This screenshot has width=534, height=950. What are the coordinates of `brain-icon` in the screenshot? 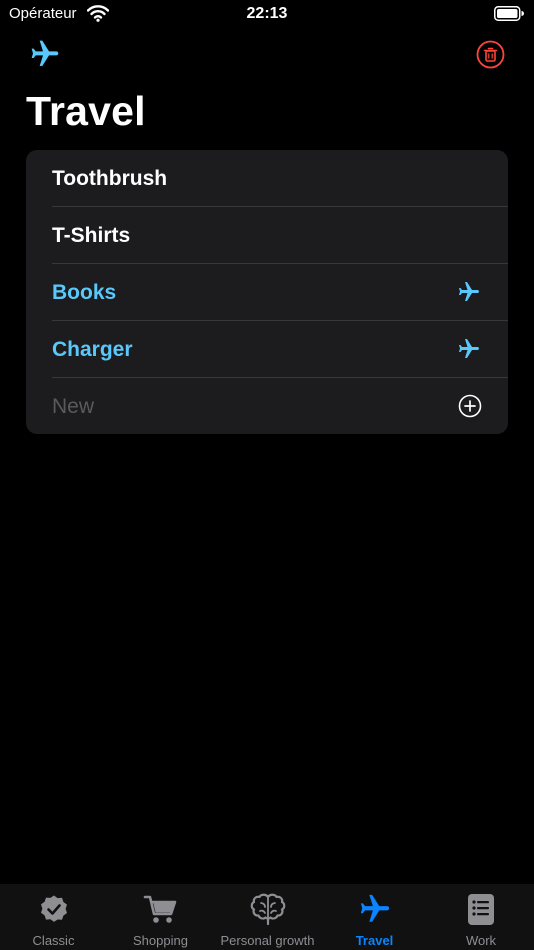 It's located at (267, 909).